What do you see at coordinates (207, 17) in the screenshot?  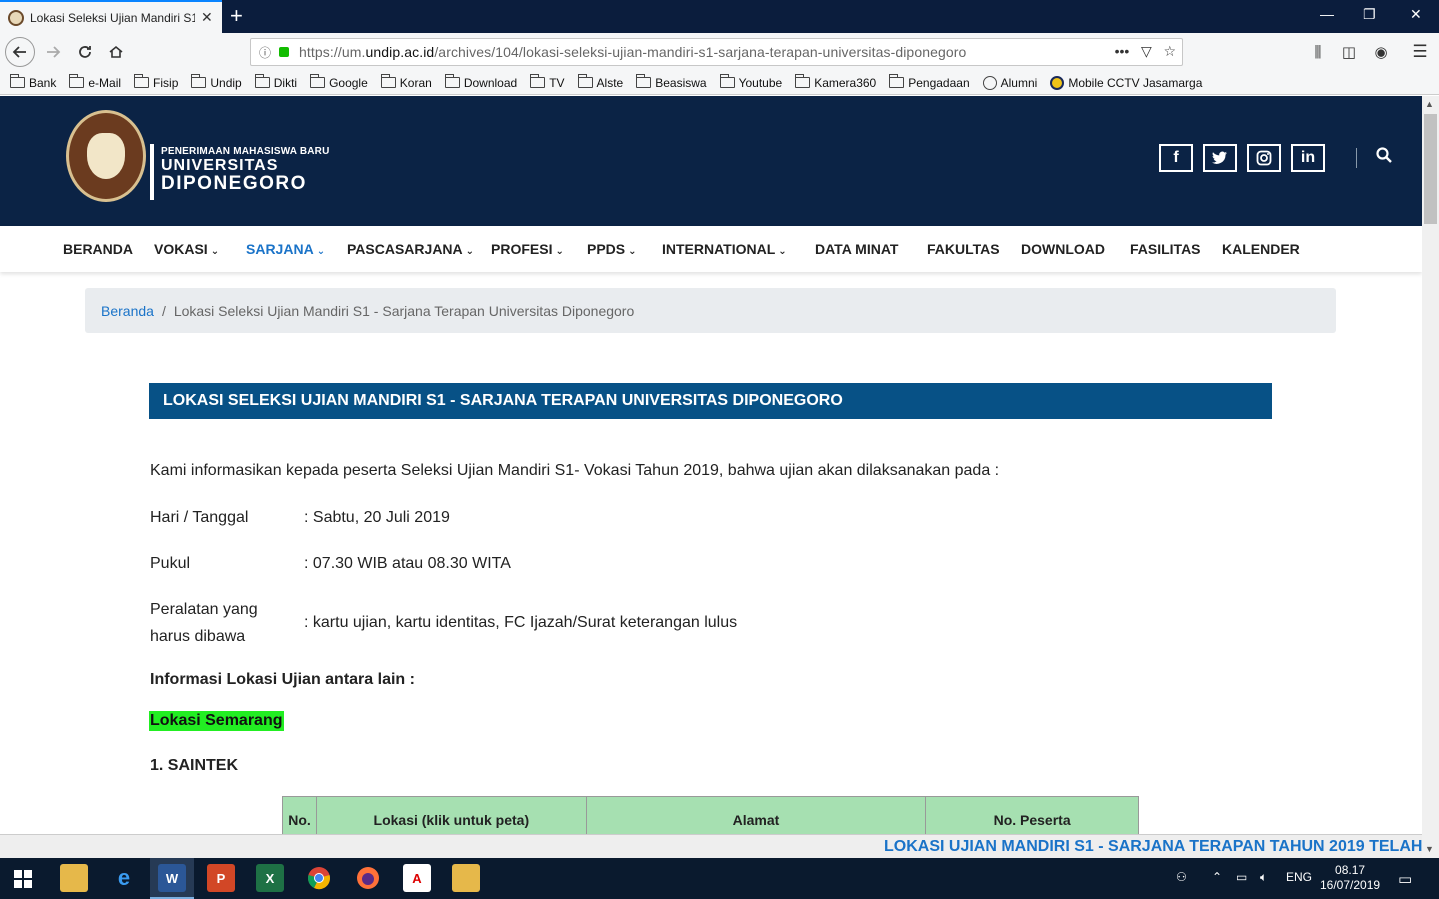 I see `tab-close-icon: ✕` at bounding box center [207, 17].